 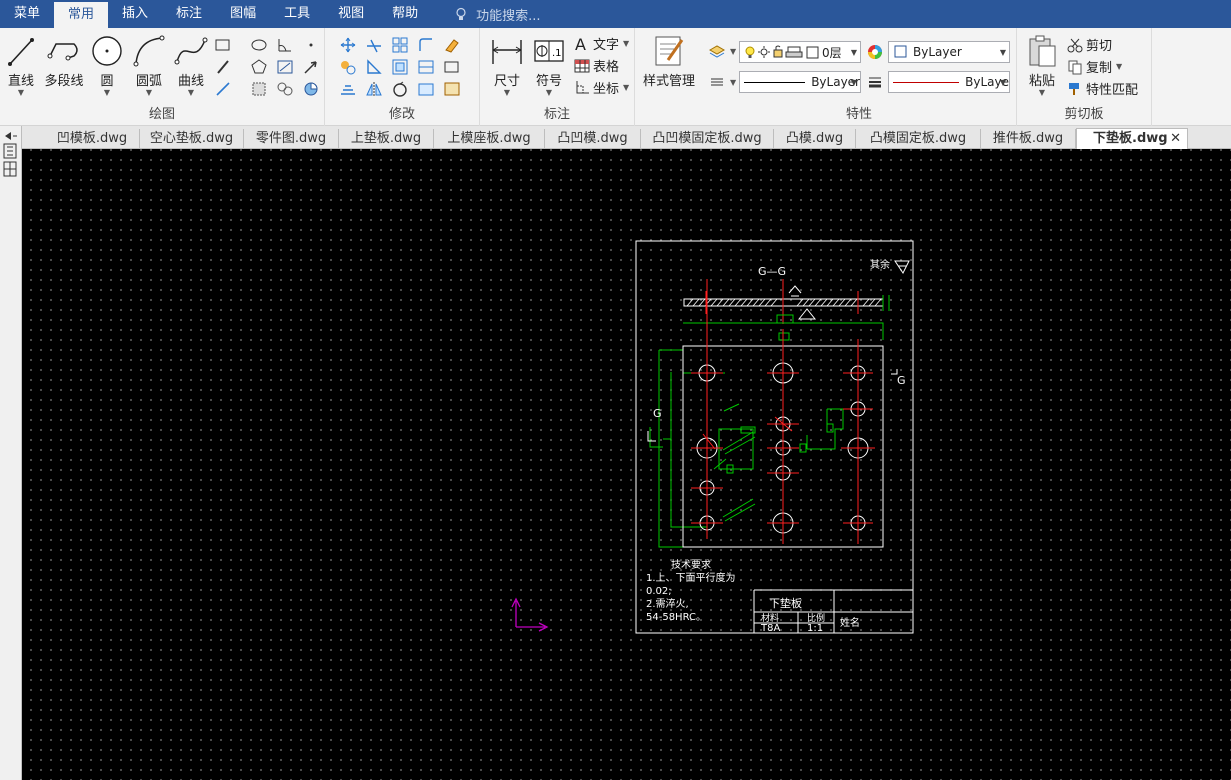 I want to click on tab-file: 凸凹模固定板.dwg, so click(x=707, y=139).